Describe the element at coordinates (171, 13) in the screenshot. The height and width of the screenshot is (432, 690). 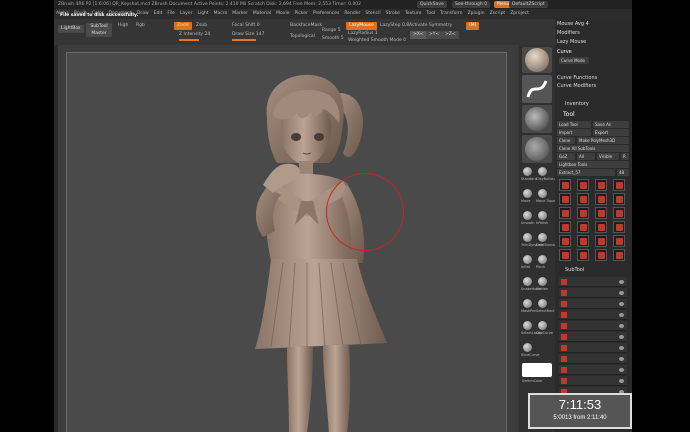
I see `menu-file: File` at that location.